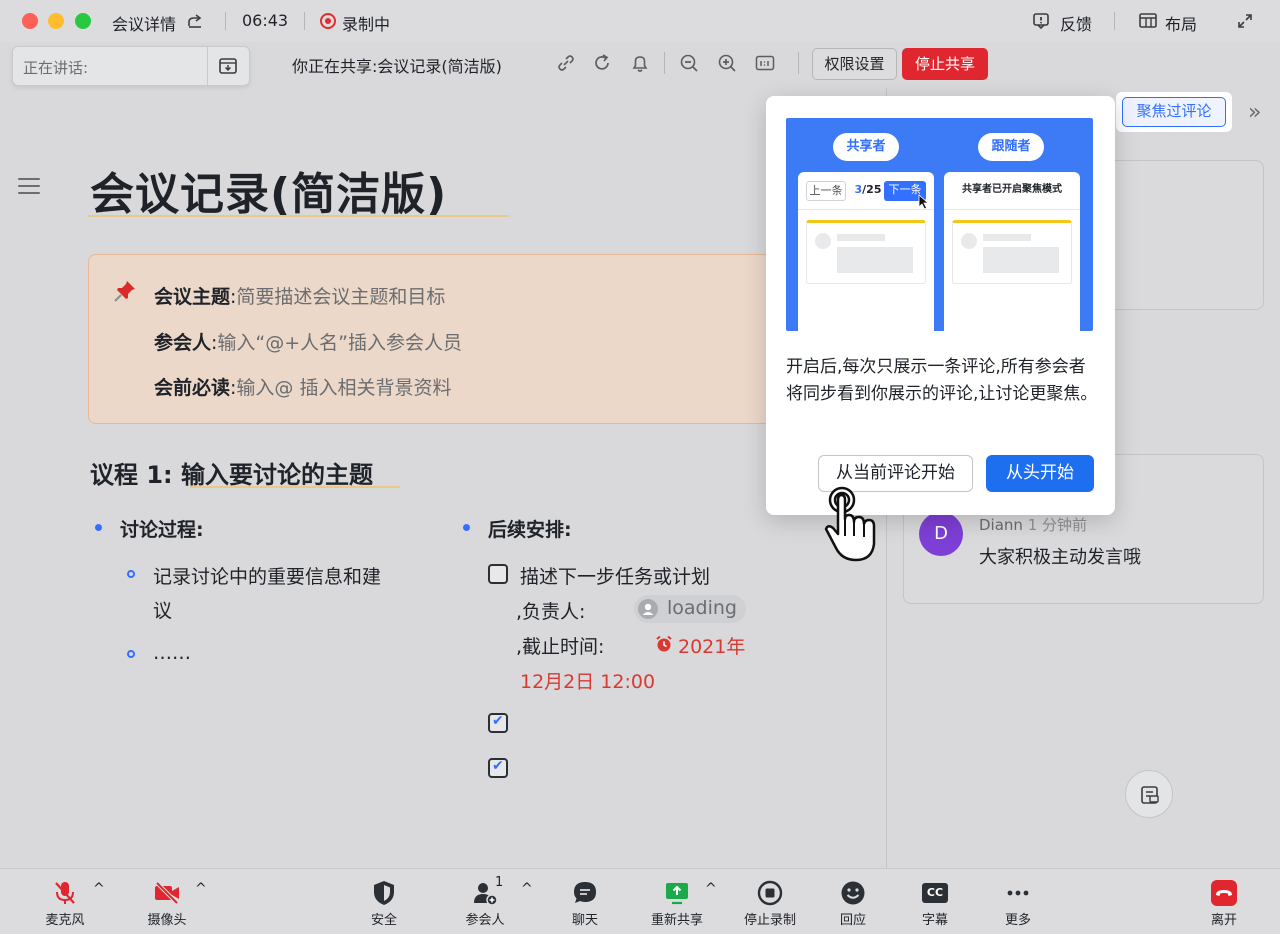 Image resolution: width=1280 pixels, height=934 pixels. I want to click on fullscreen-icon, so click(1245, 21).